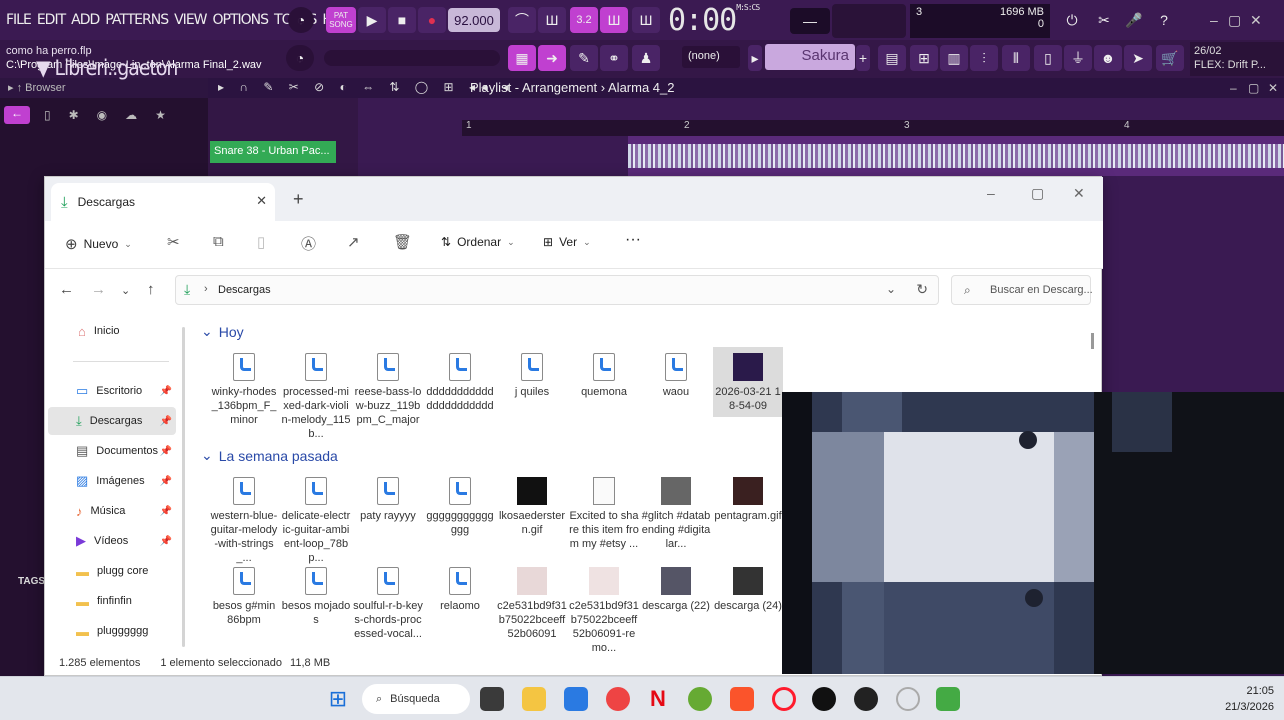  Describe the element at coordinates (190, 20) in the screenshot. I see `fl-menu-item: VIEW` at that location.